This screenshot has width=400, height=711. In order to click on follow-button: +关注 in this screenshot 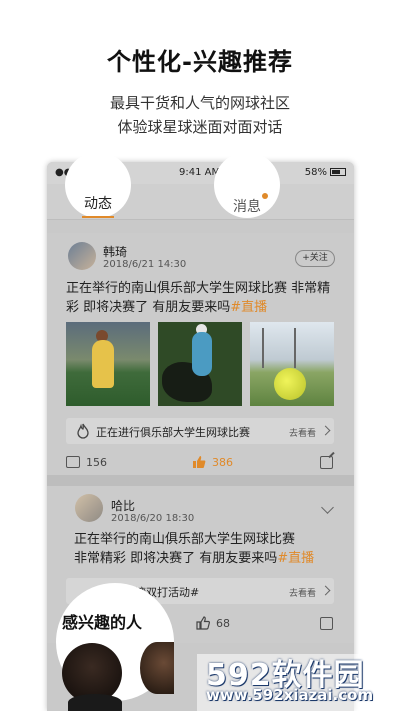, I will do `click(315, 258)`.